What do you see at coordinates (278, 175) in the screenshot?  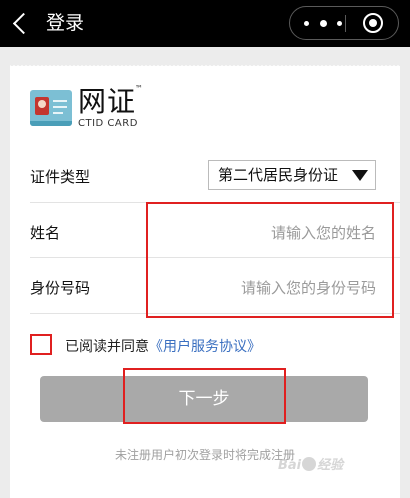 I see `cert-type-value: 第二代居民身份证` at bounding box center [278, 175].